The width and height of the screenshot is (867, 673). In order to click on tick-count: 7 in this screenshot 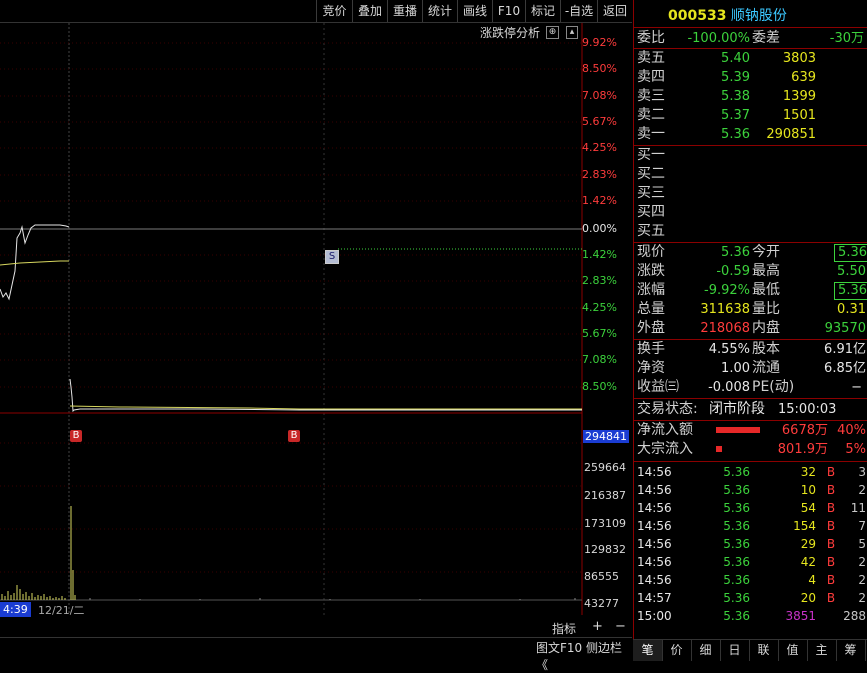, I will do `click(862, 526)`.